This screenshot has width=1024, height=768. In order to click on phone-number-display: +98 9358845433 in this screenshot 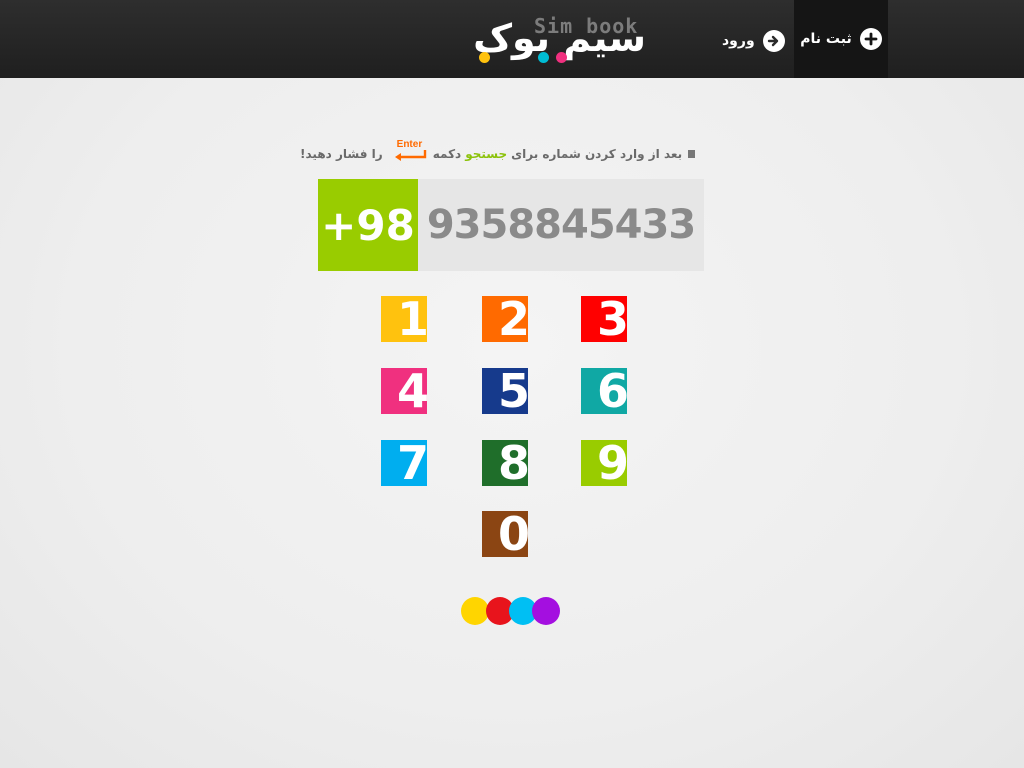, I will do `click(511, 225)`.